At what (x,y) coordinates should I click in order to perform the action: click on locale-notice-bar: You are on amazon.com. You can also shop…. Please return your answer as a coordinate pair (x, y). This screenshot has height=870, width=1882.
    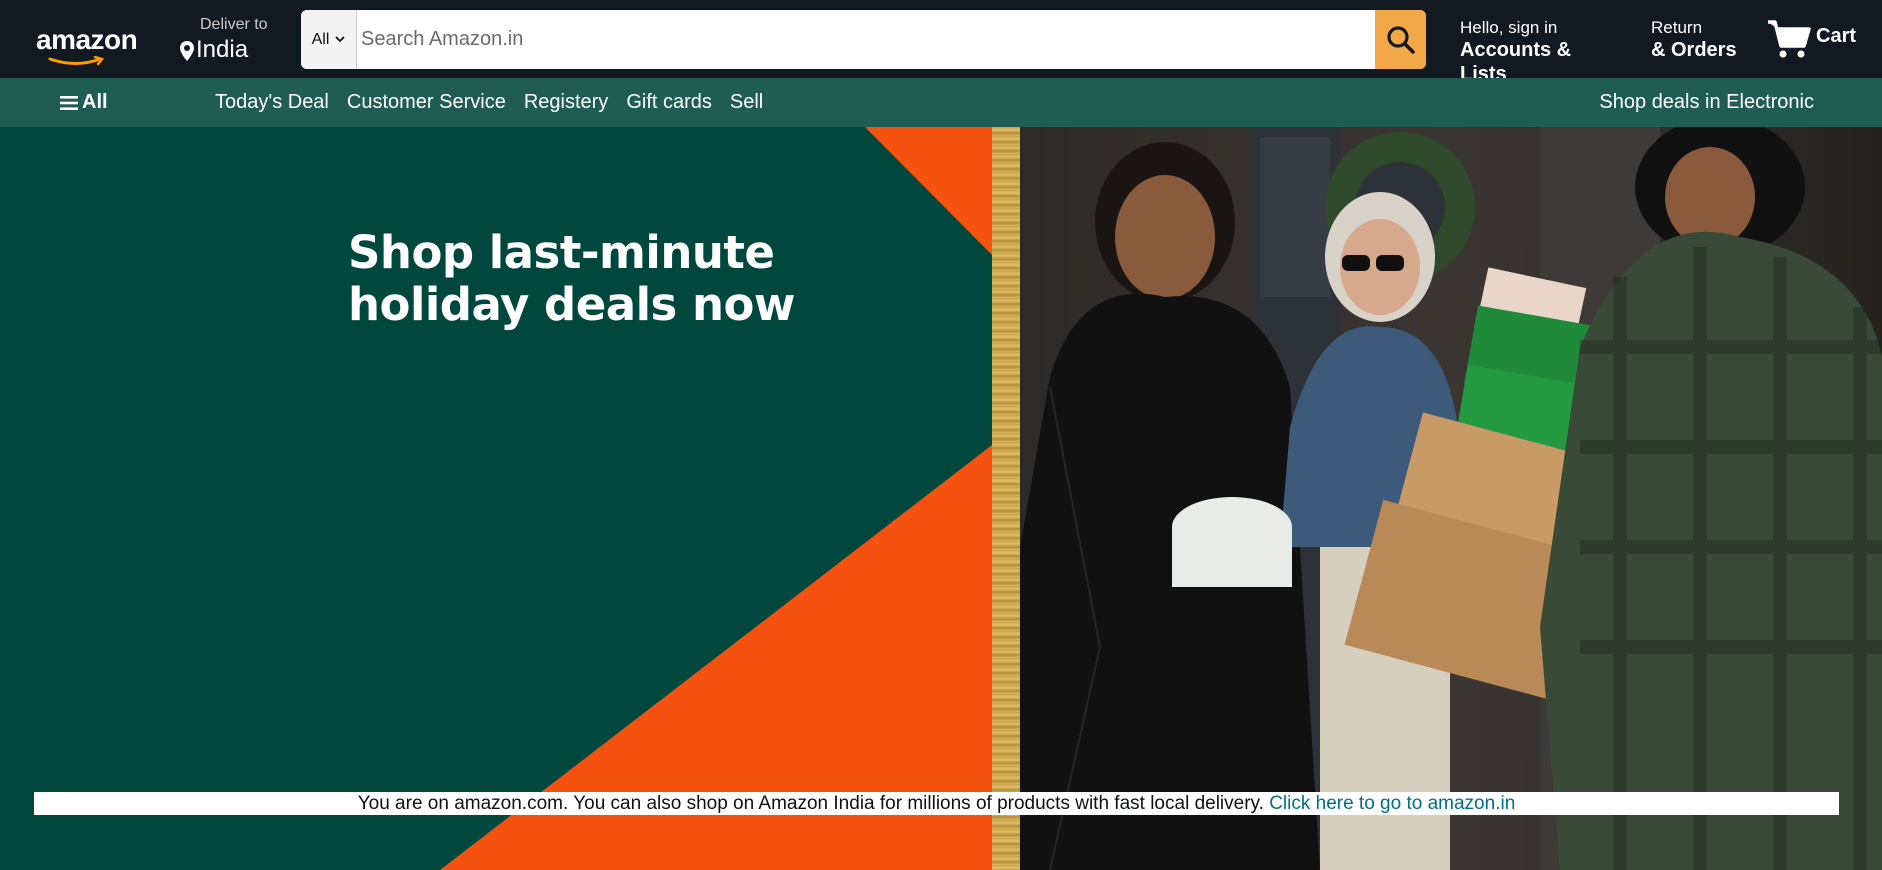
    Looking at the image, I should click on (936, 803).